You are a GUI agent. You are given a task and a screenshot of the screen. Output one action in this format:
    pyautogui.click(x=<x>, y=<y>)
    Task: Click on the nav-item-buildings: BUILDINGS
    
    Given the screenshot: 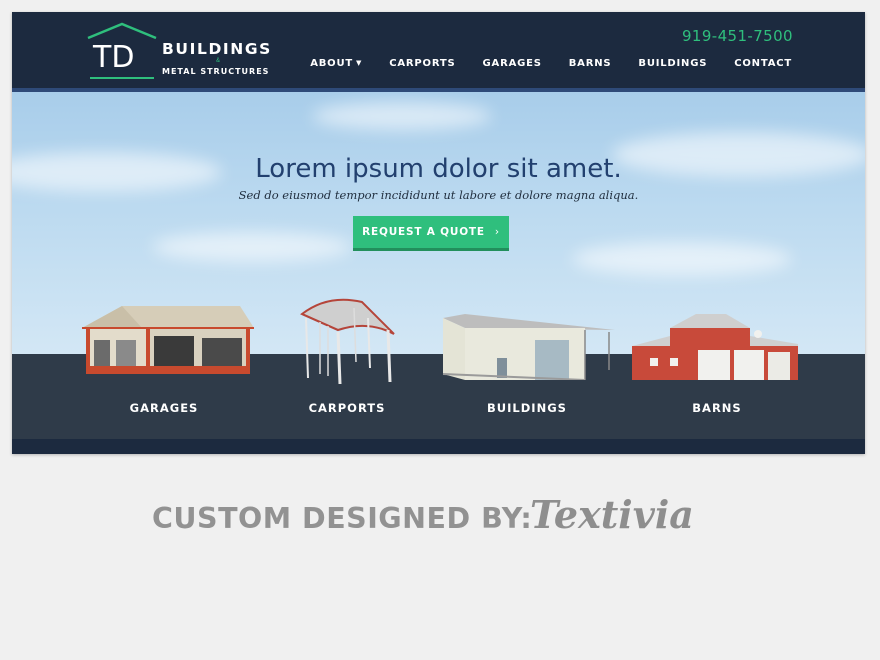 What is the action you would take?
    pyautogui.click(x=672, y=63)
    